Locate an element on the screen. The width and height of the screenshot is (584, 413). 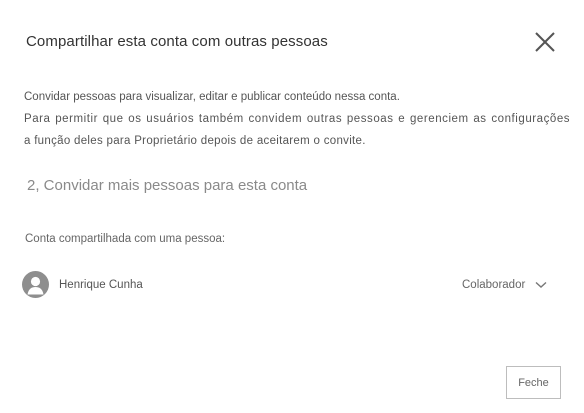
person-name: Henrique Cunha is located at coordinates (101, 285).